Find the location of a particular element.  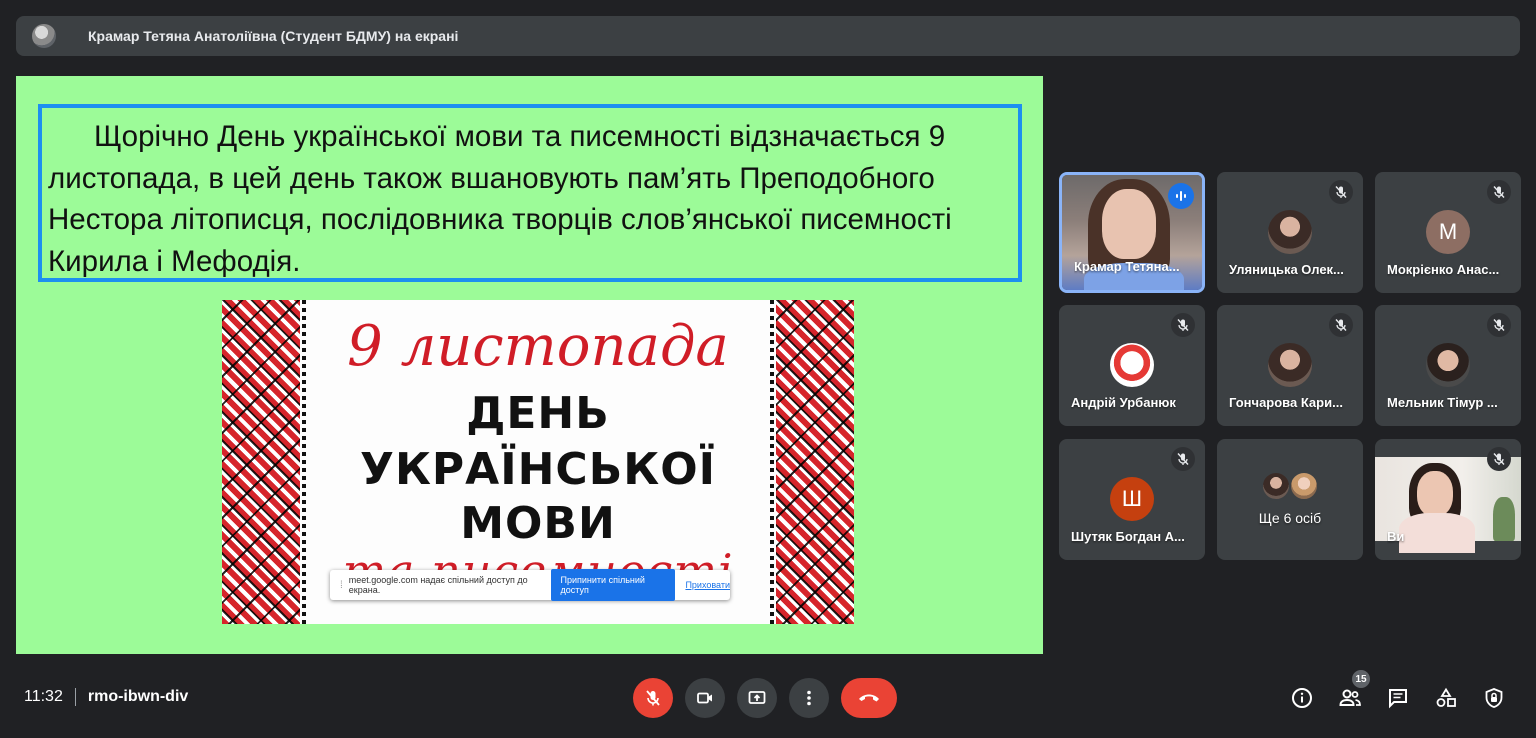

info-icon is located at coordinates (1302, 698).